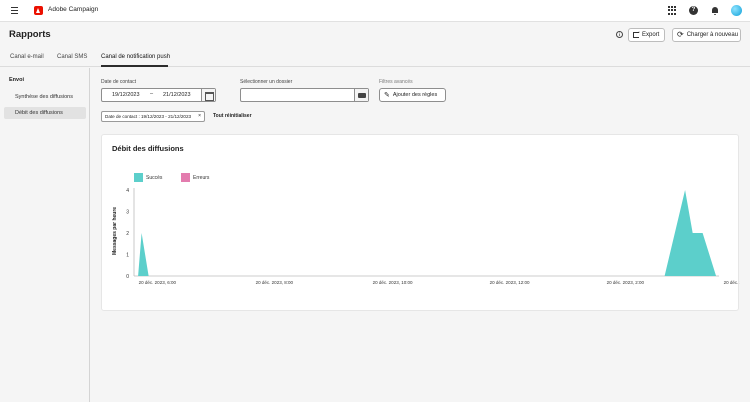  What do you see at coordinates (393, 282) in the screenshot?
I see `x-tick-label: 20 déc. 2023, 10:00` at bounding box center [393, 282].